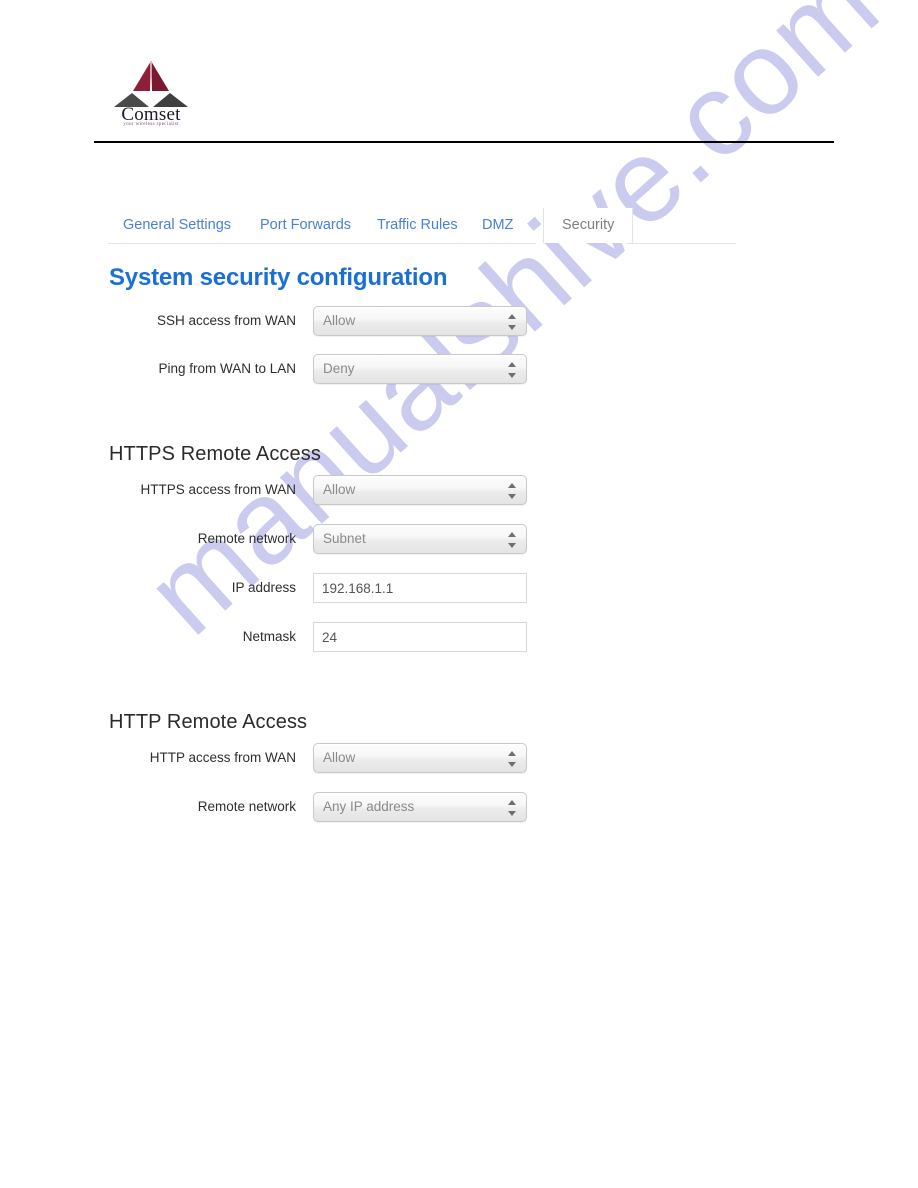 Image resolution: width=918 pixels, height=1188 pixels. What do you see at coordinates (339, 757) in the screenshot?
I see `select-http-access-value: Allow` at bounding box center [339, 757].